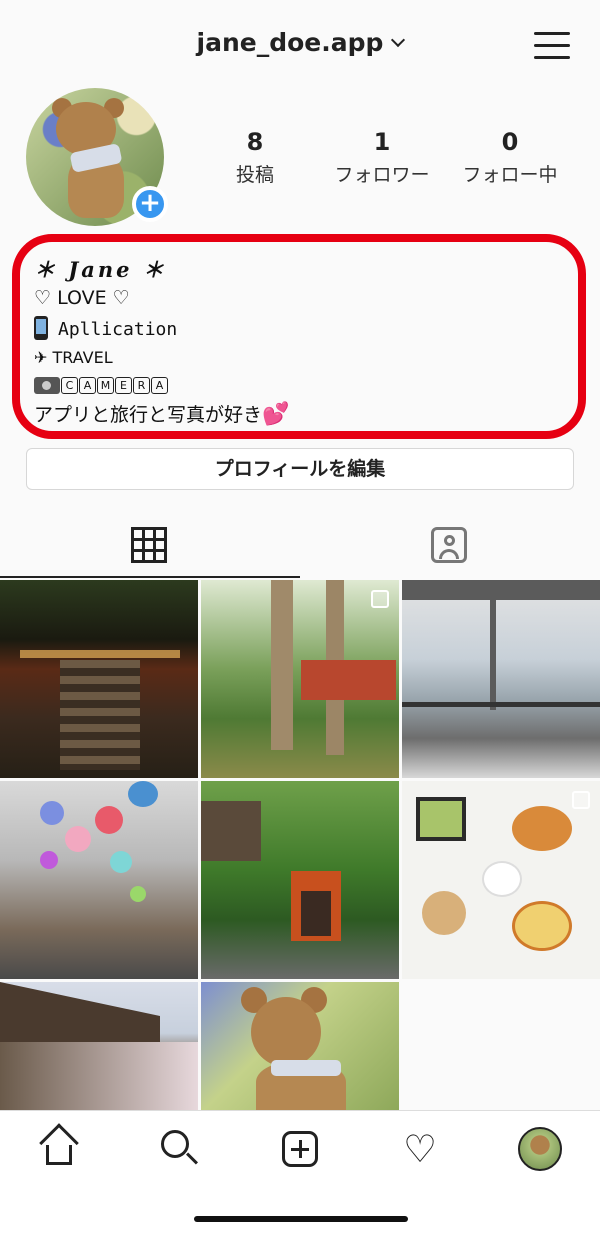 The image size is (600, 1237). I want to click on following-label: フォロー中, so click(510, 175).